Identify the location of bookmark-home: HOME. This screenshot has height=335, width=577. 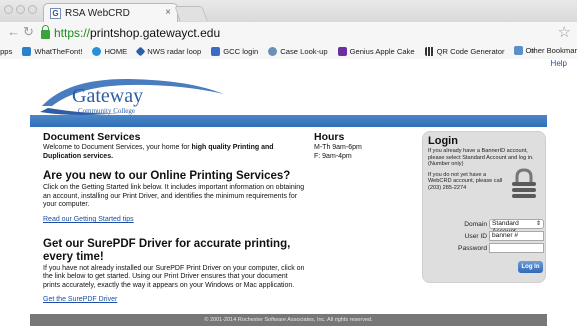
(110, 51).